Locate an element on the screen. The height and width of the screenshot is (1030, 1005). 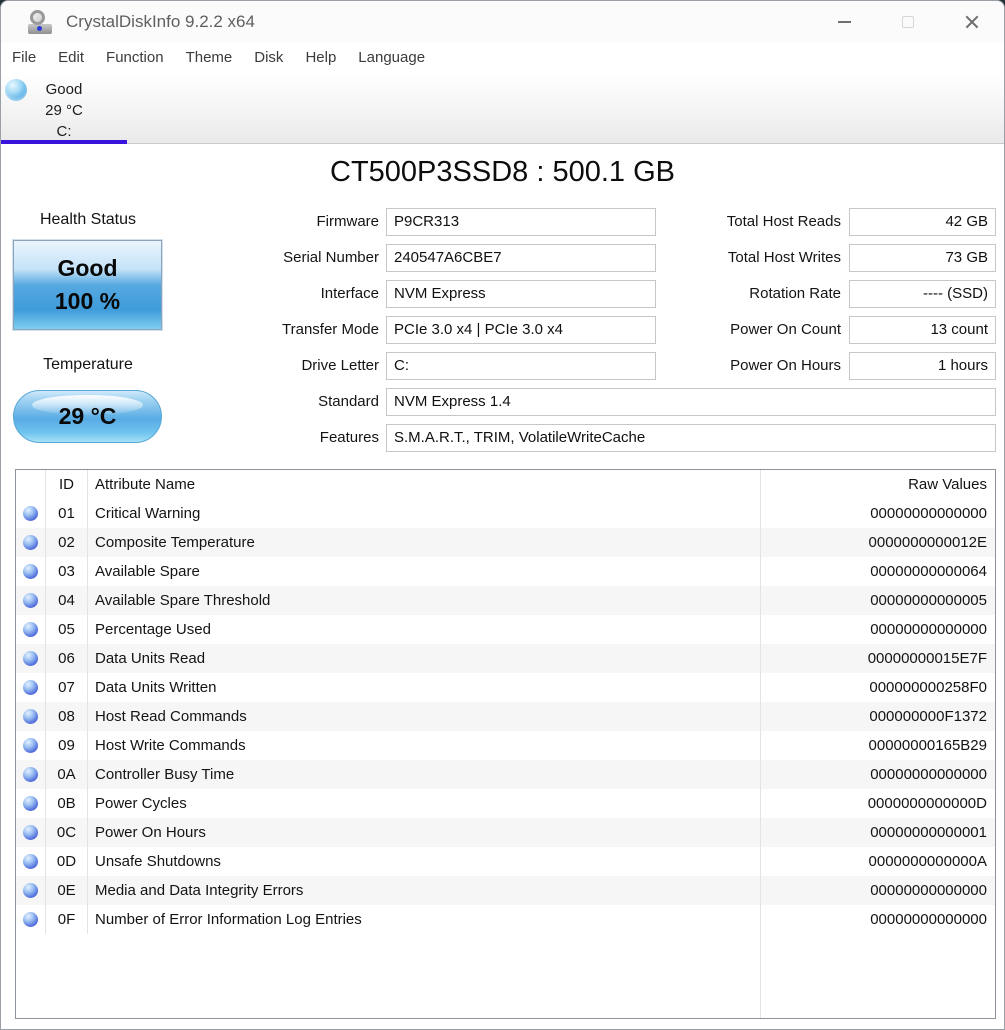
minimize-icon is located at coordinates (844, 22).